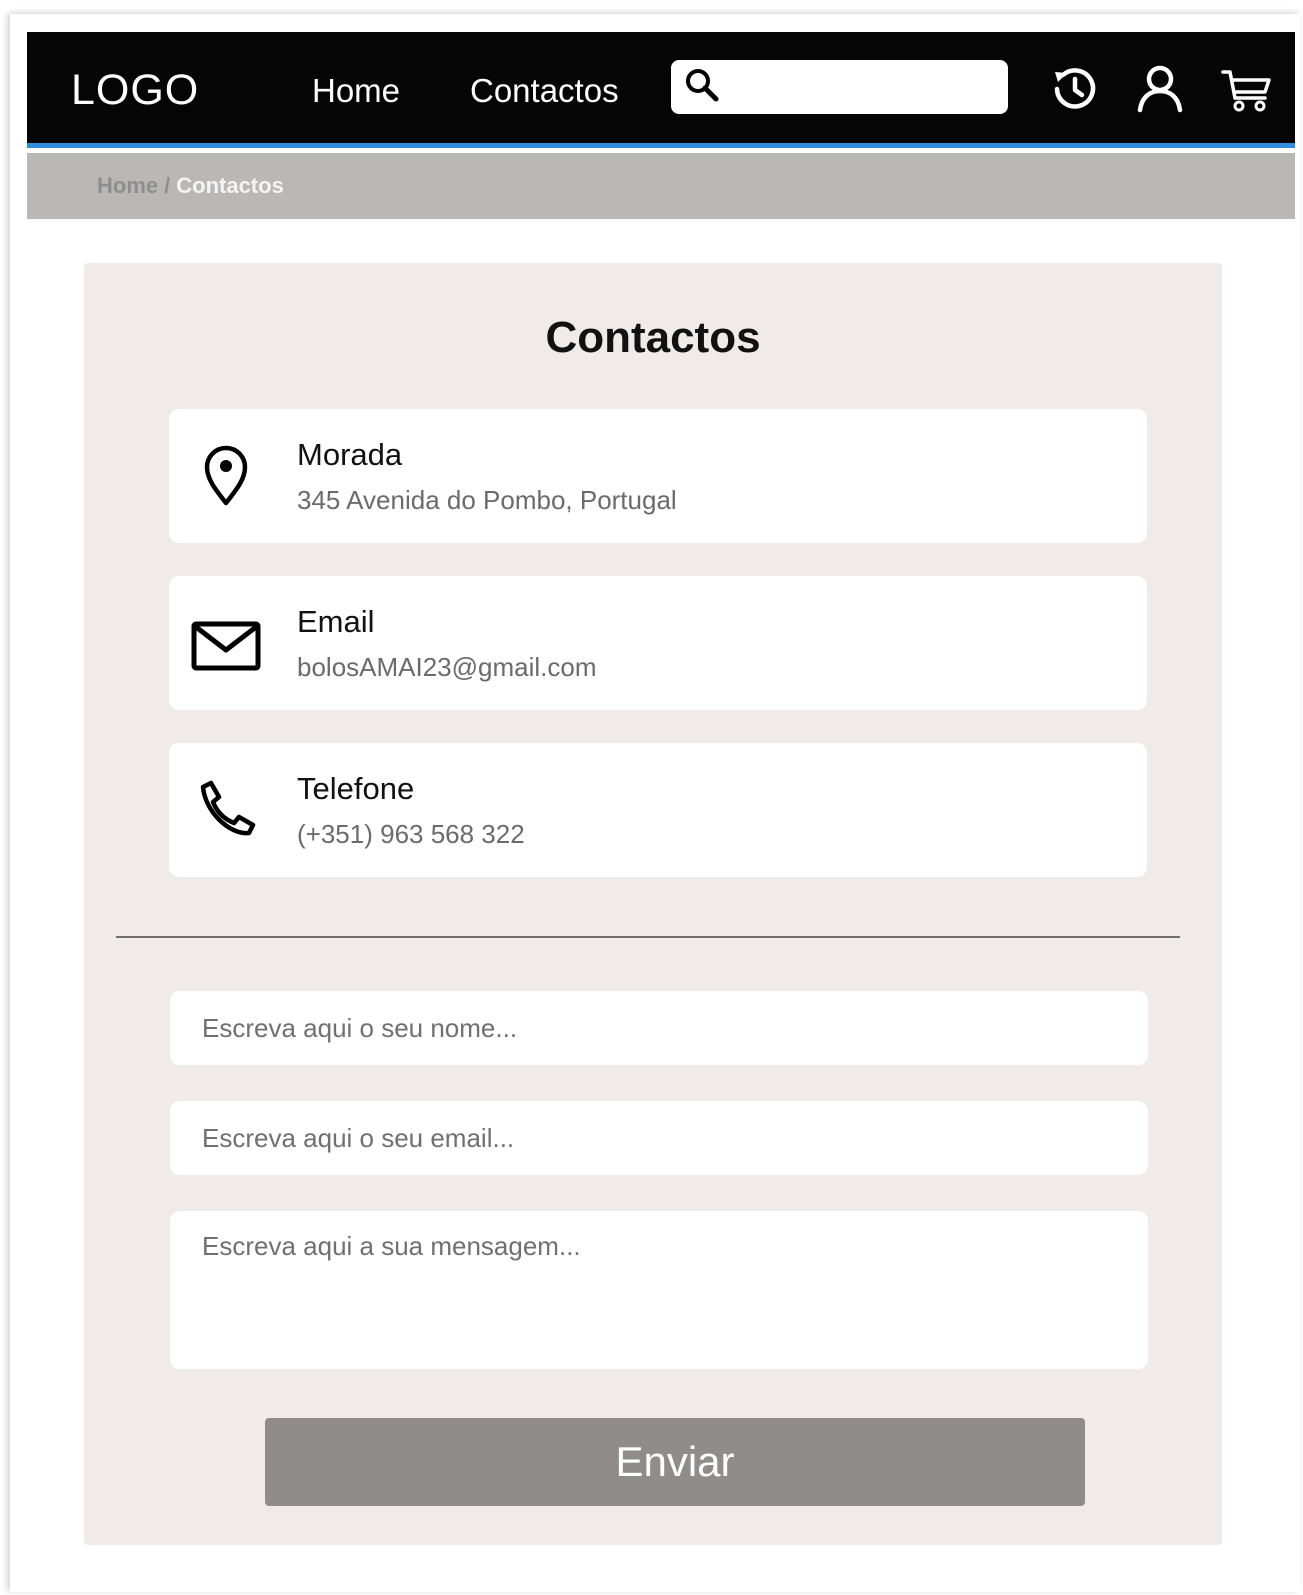  Describe the element at coordinates (648, 937) in the screenshot. I see `section-divider` at that location.